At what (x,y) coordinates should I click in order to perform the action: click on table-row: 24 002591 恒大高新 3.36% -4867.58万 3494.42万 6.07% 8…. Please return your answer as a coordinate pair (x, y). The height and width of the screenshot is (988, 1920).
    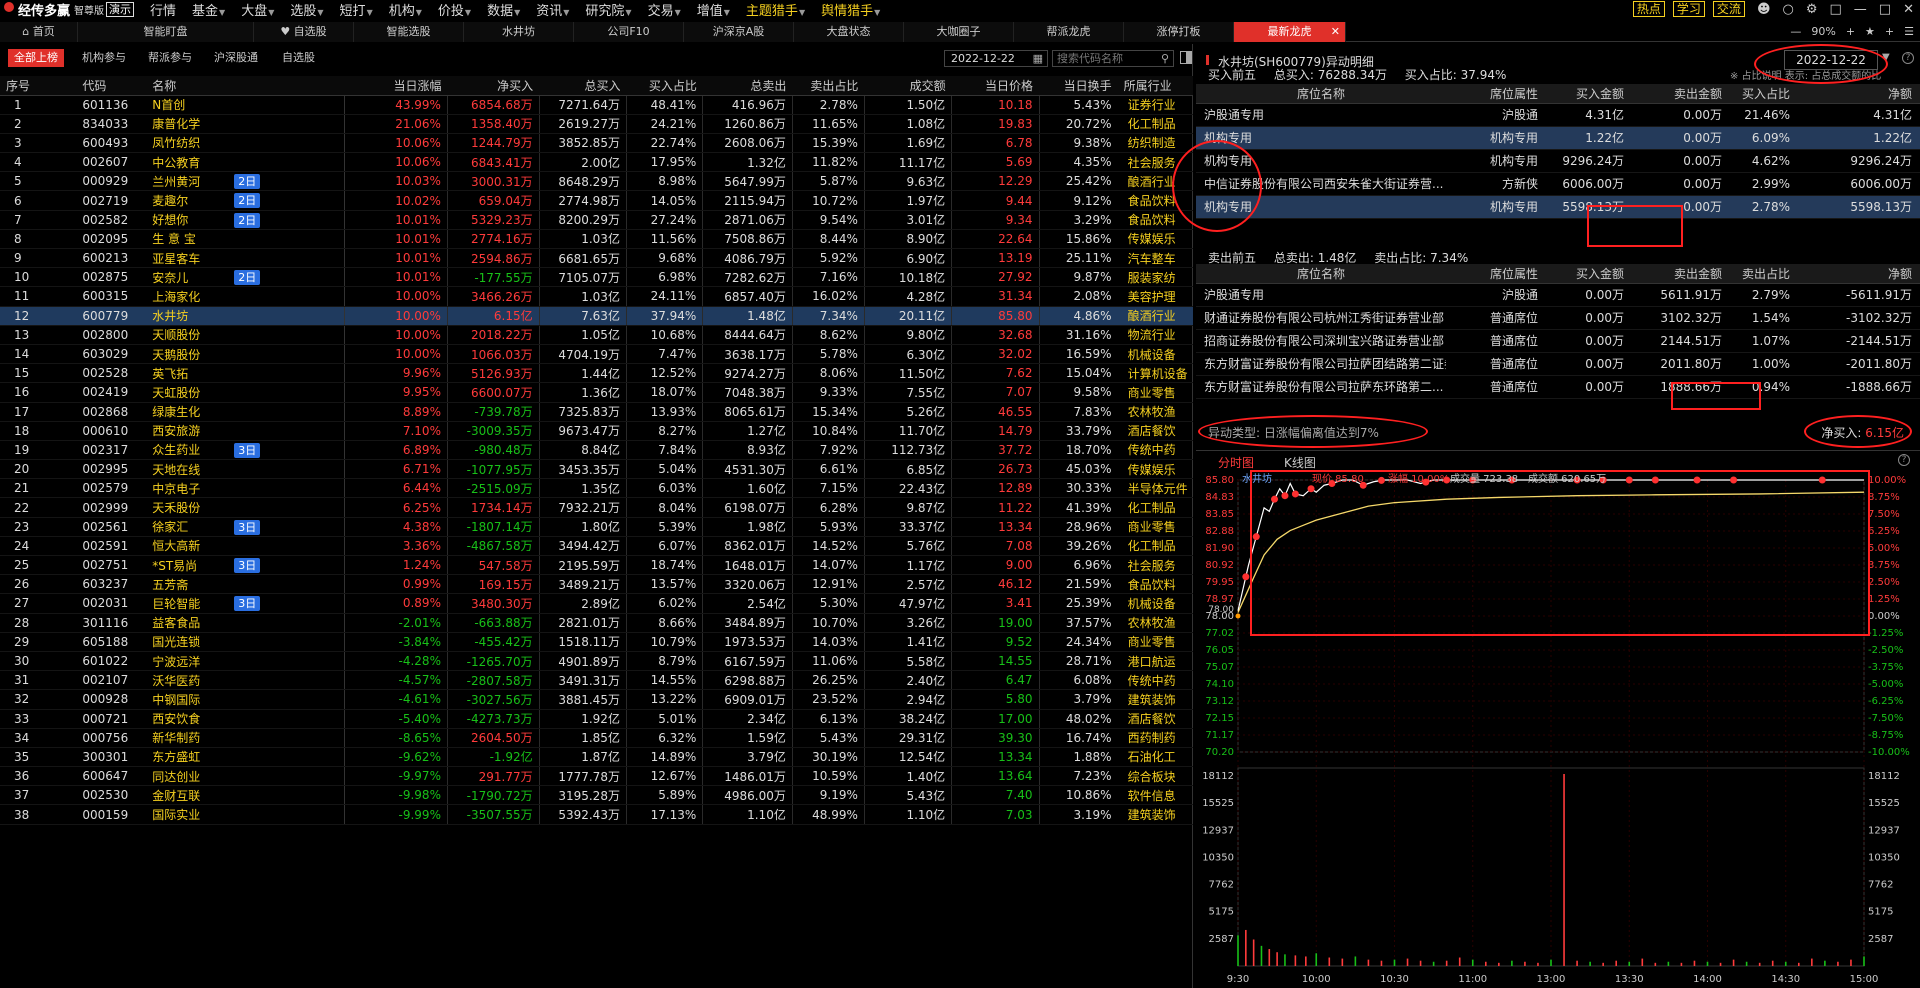
    Looking at the image, I should click on (596, 546).